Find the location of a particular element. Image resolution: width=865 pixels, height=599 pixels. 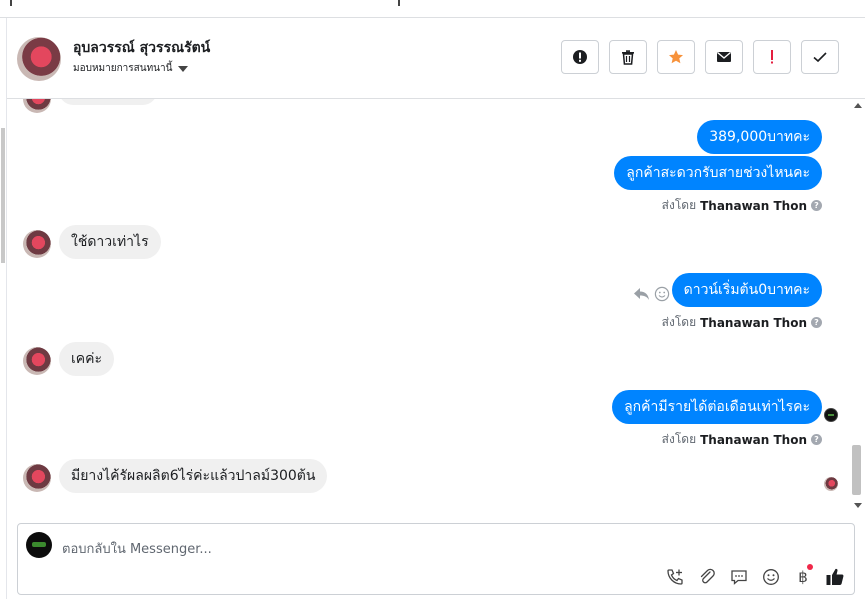

trash-icon is located at coordinates (628, 57).